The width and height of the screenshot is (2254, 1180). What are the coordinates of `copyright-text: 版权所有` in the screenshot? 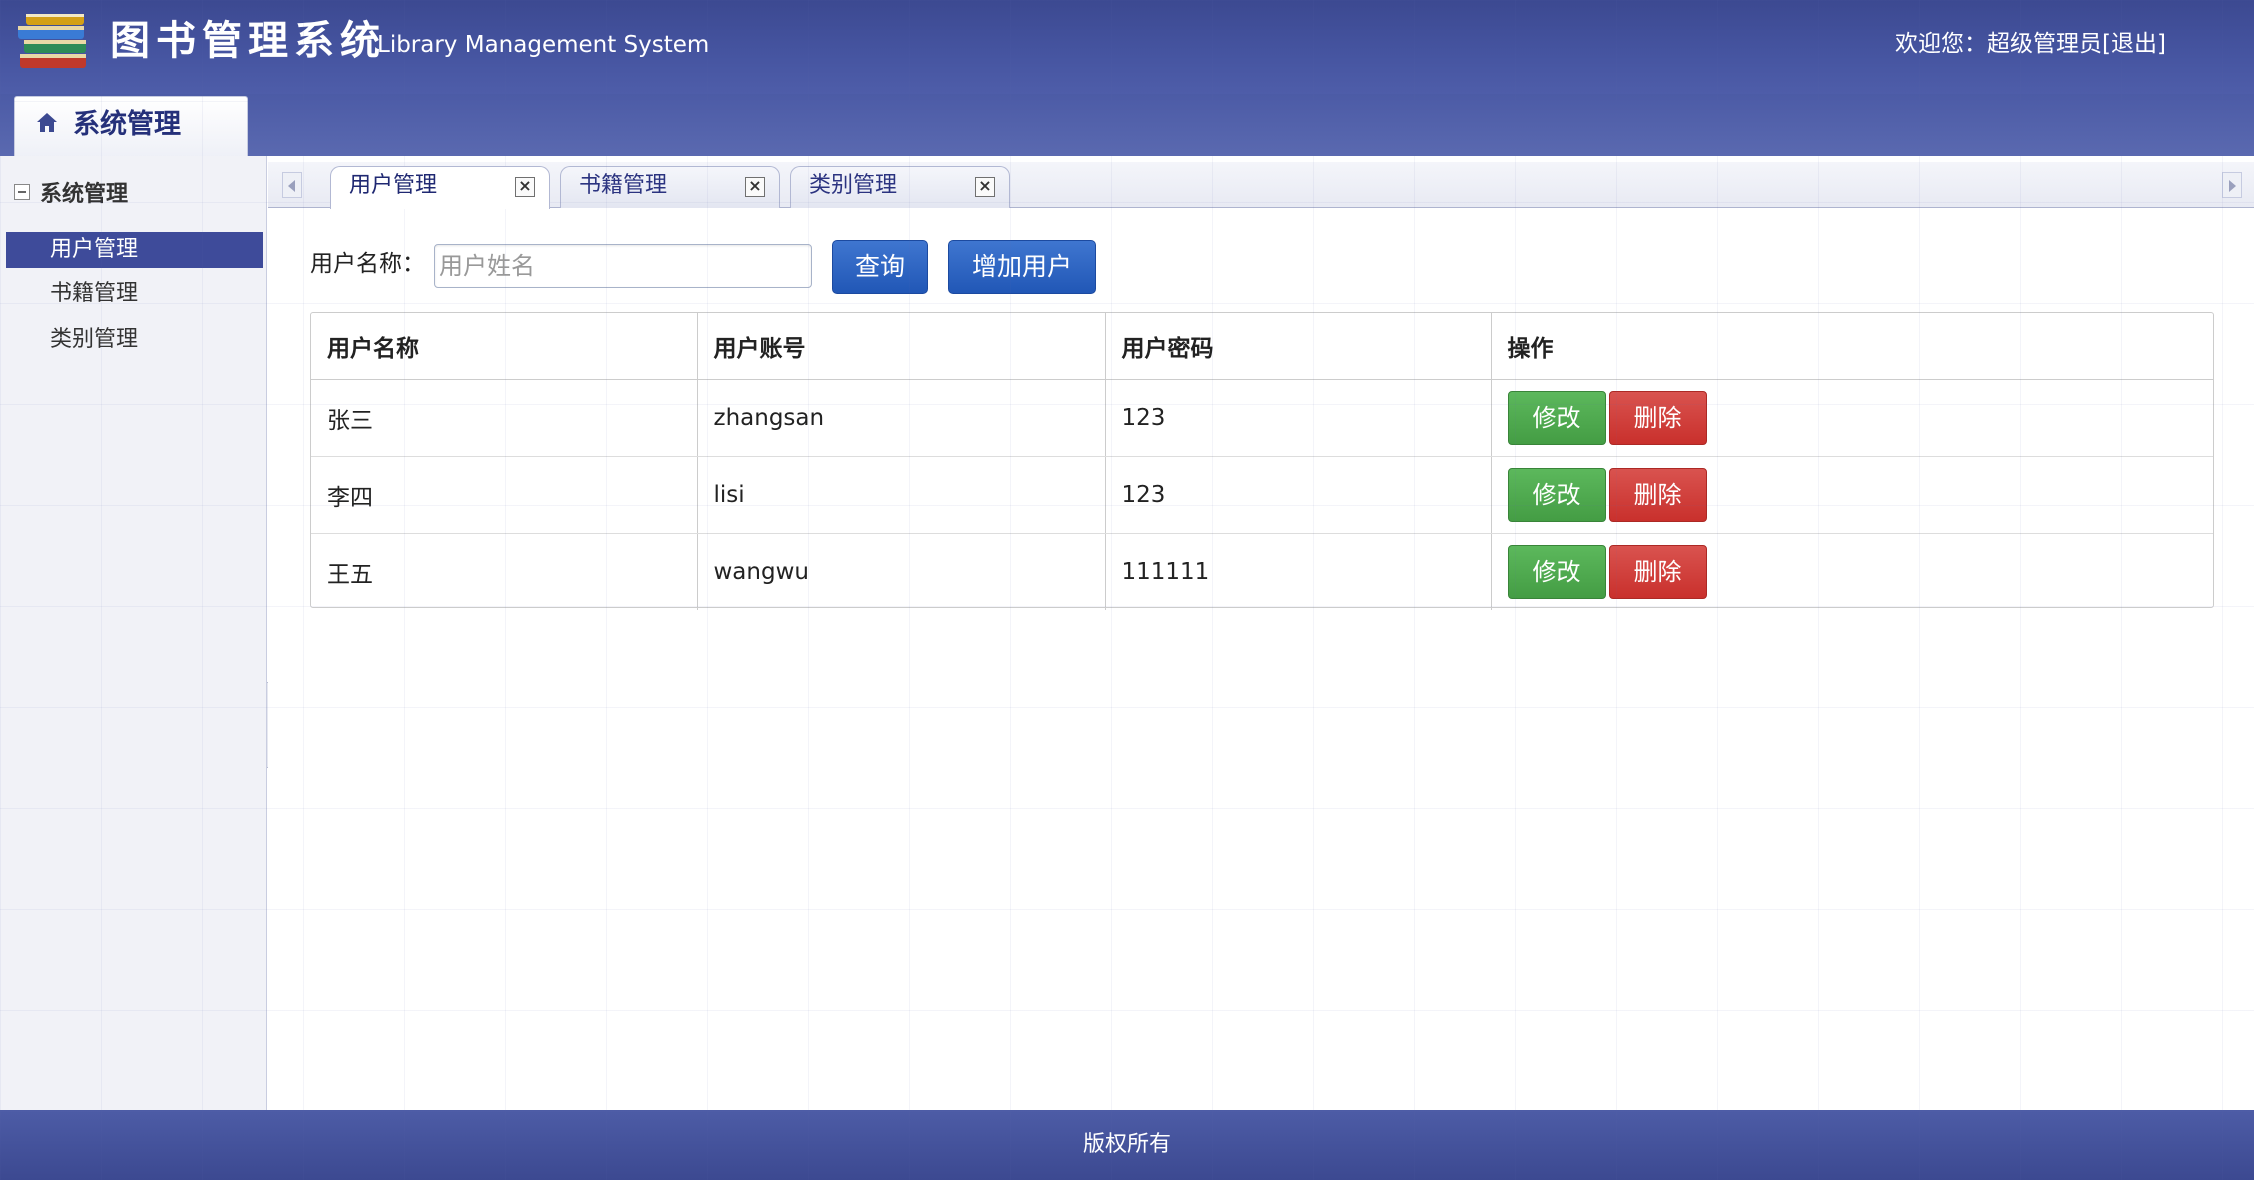 It's located at (1126, 1144).